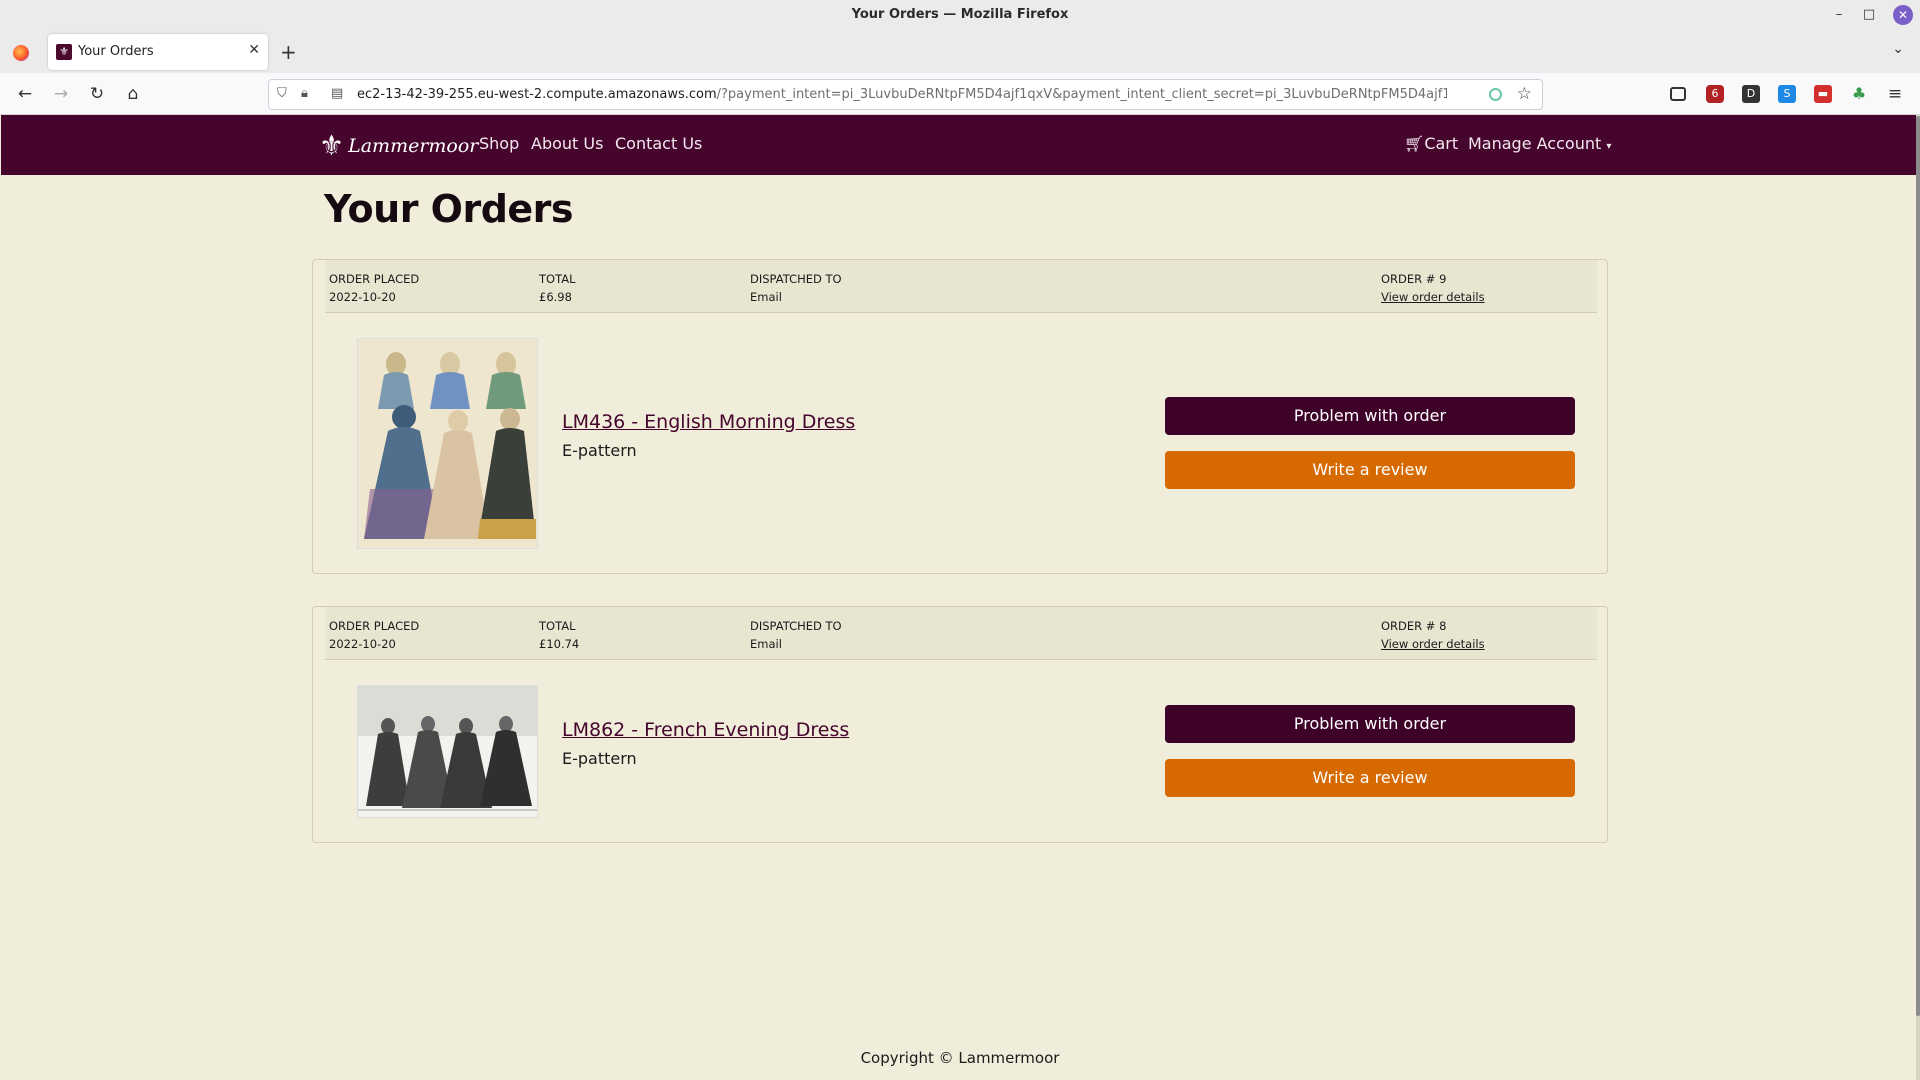 This screenshot has width=1920, height=1080. What do you see at coordinates (1751, 94) in the screenshot?
I see `darkreader-icon: D` at bounding box center [1751, 94].